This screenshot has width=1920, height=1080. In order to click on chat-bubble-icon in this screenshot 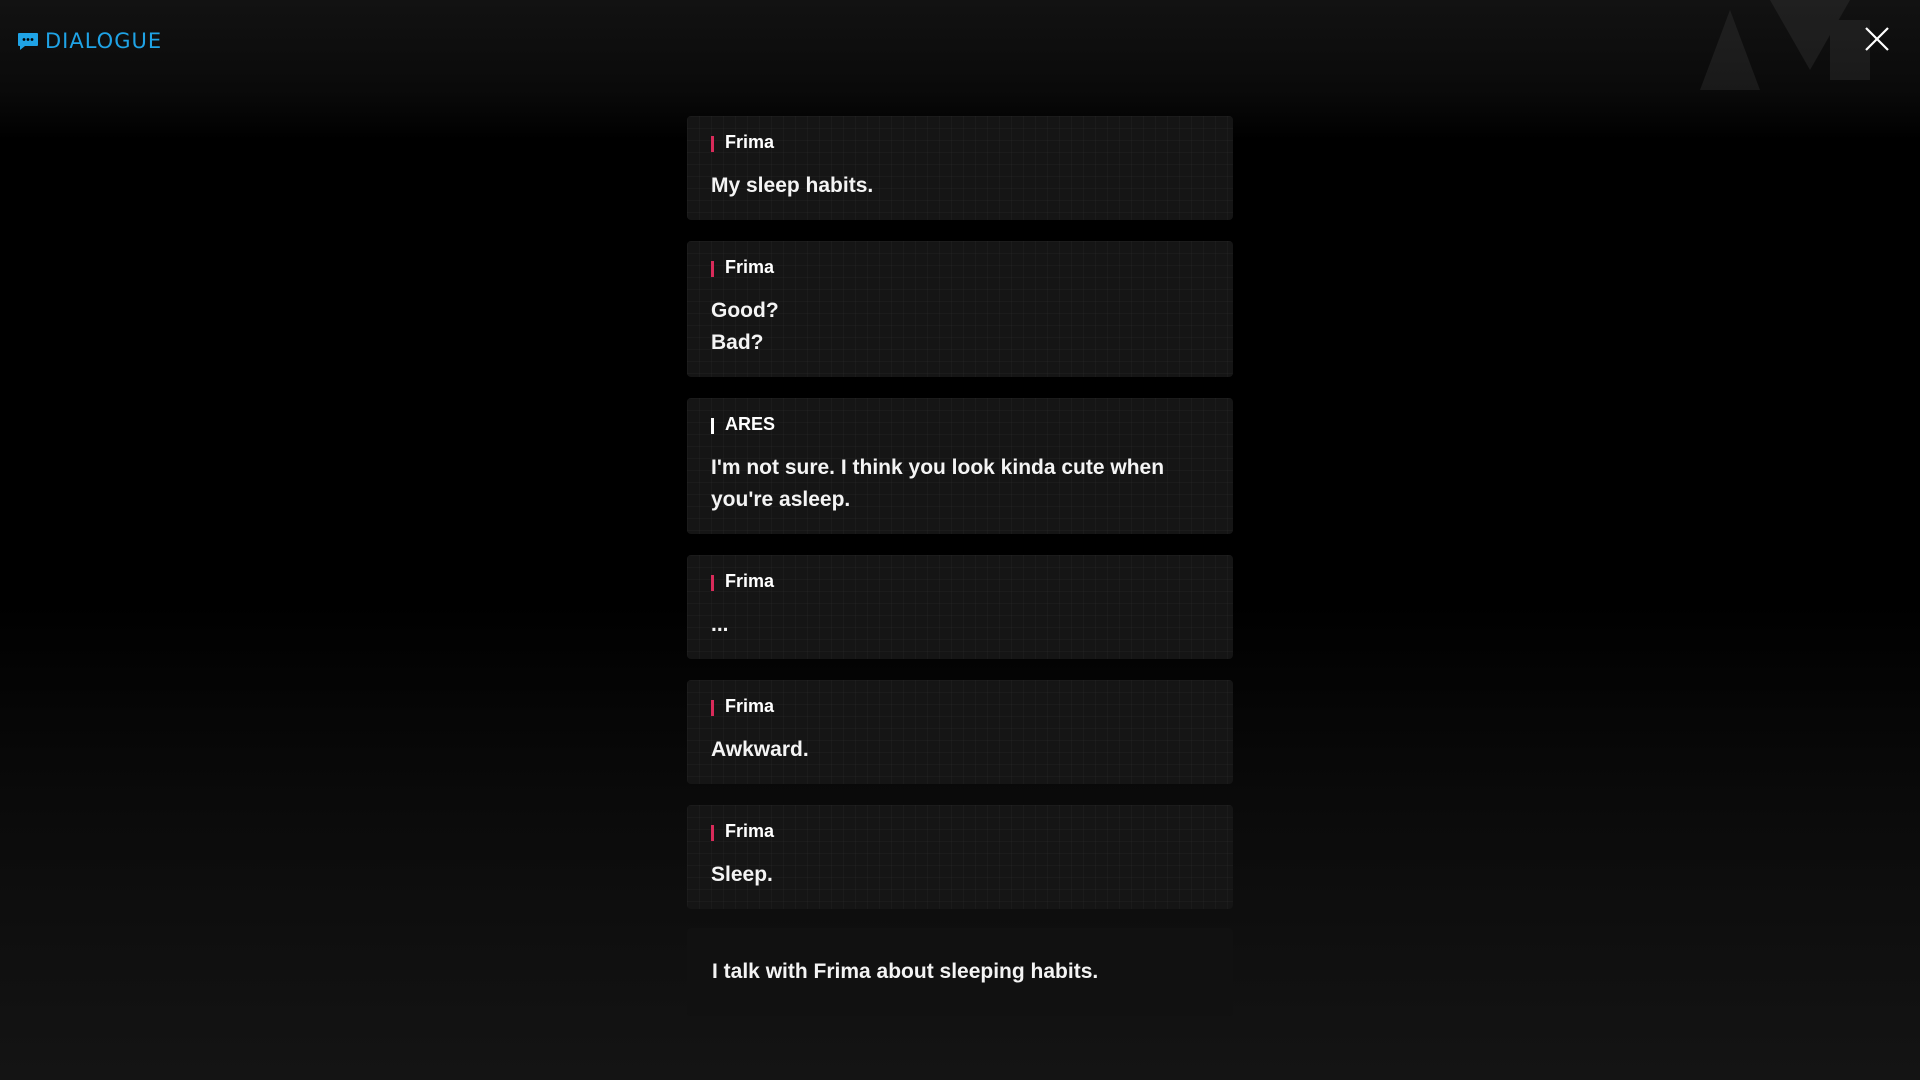, I will do `click(28, 41)`.